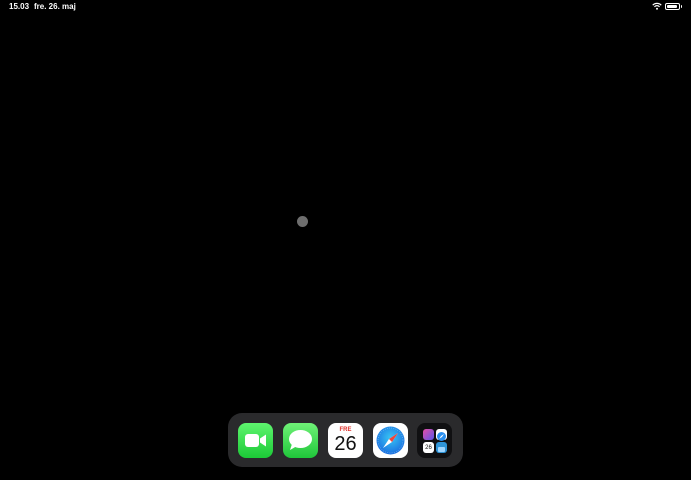  I want to click on safari-mini-icon, so click(441, 435).